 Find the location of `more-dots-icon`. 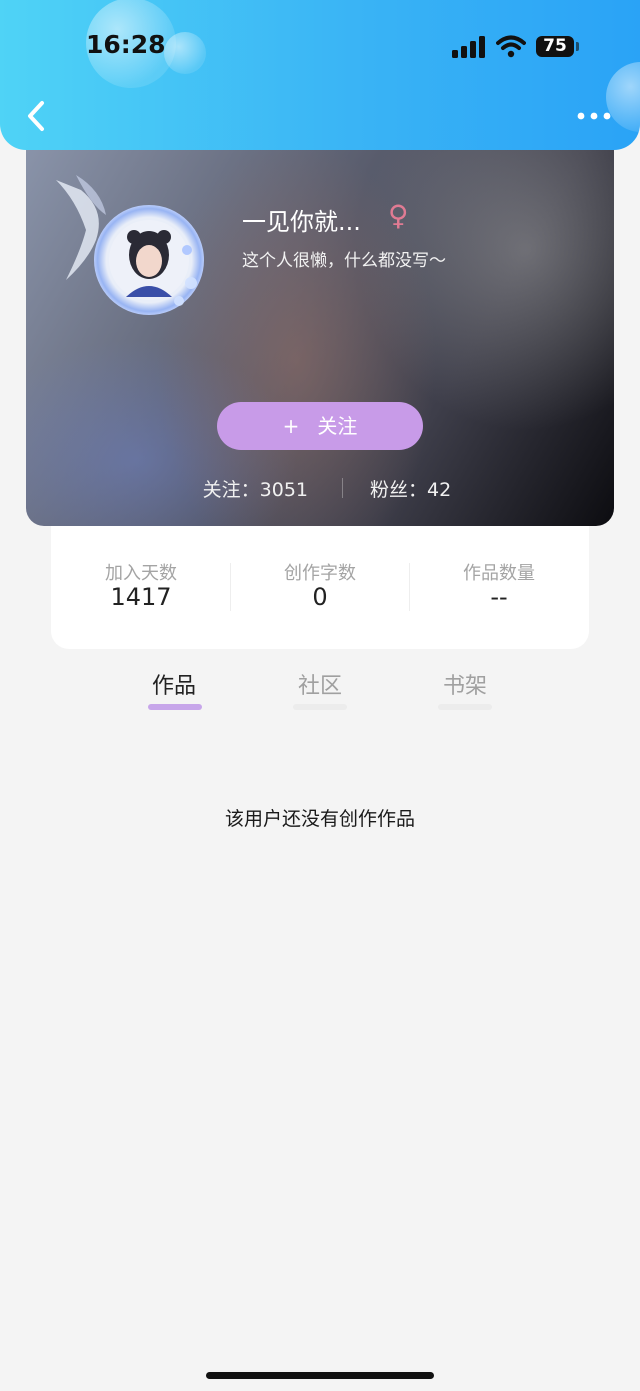

more-dots-icon is located at coordinates (594, 116).